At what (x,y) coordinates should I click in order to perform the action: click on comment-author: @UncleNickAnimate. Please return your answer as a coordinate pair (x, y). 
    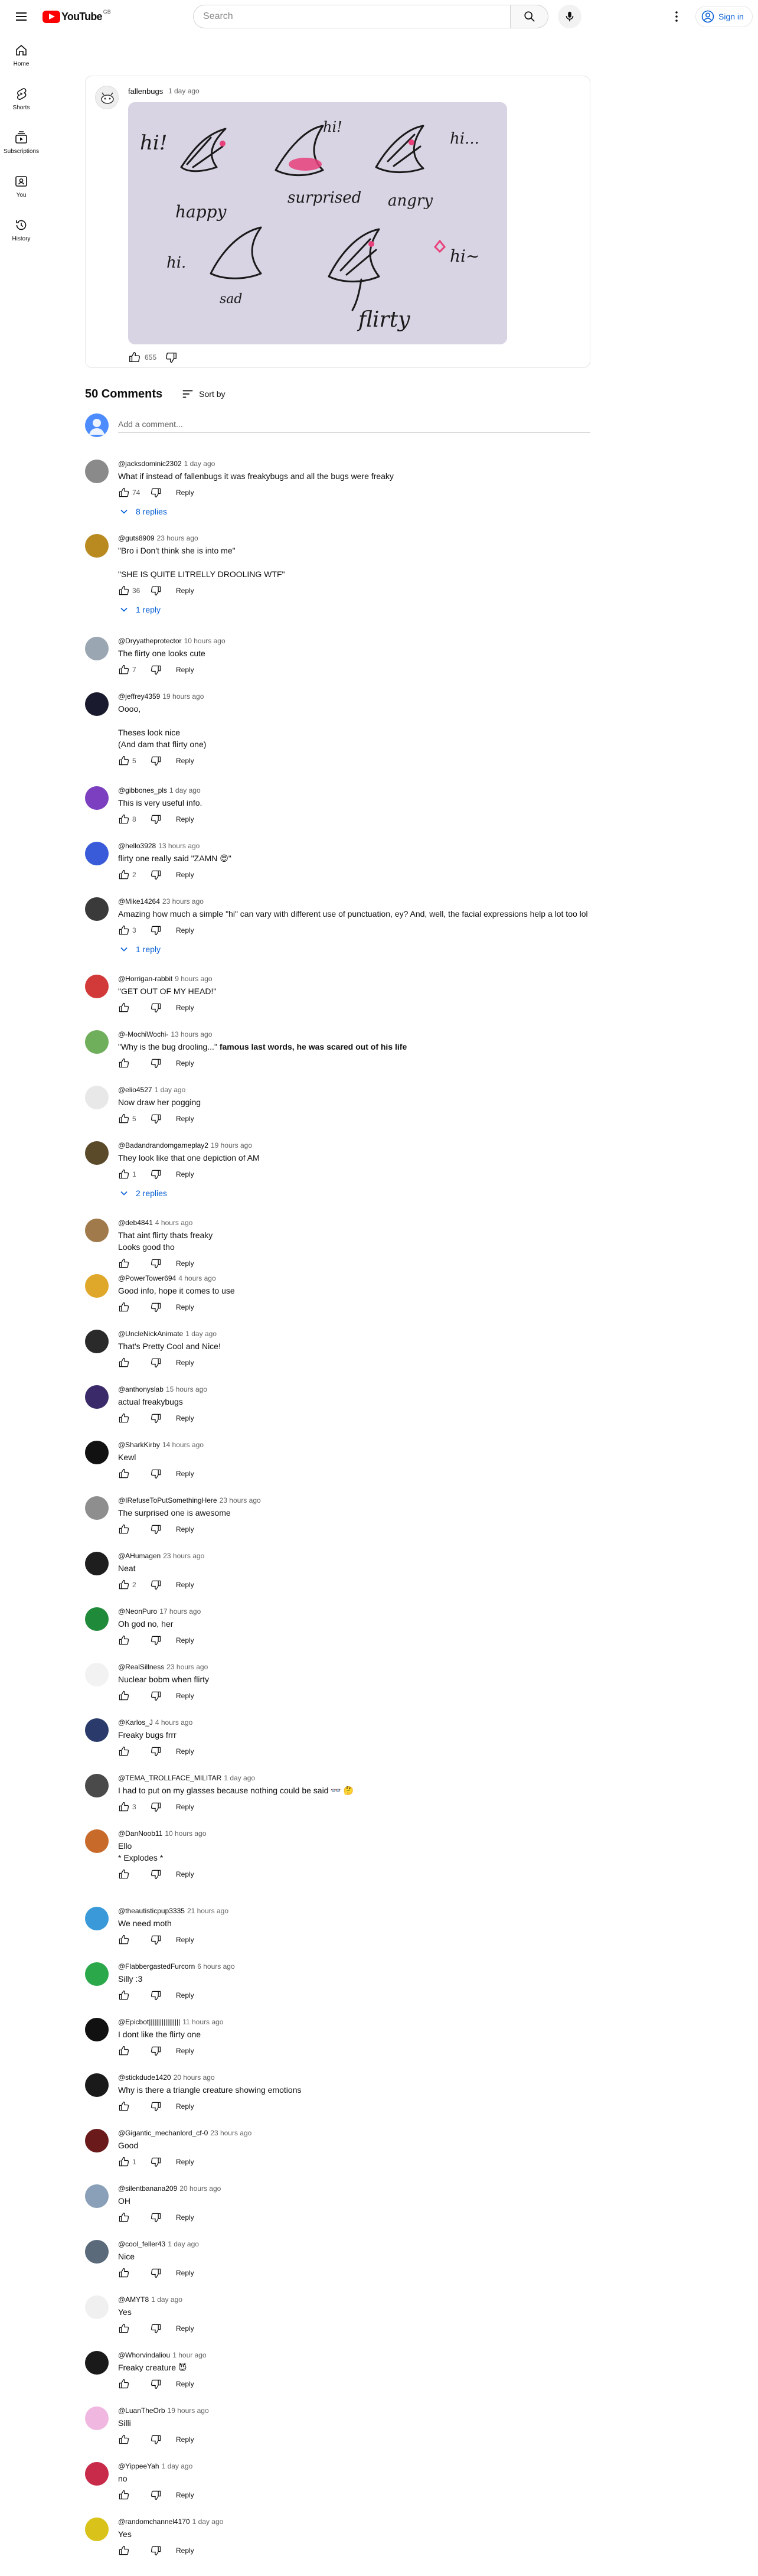
    Looking at the image, I should click on (150, 1334).